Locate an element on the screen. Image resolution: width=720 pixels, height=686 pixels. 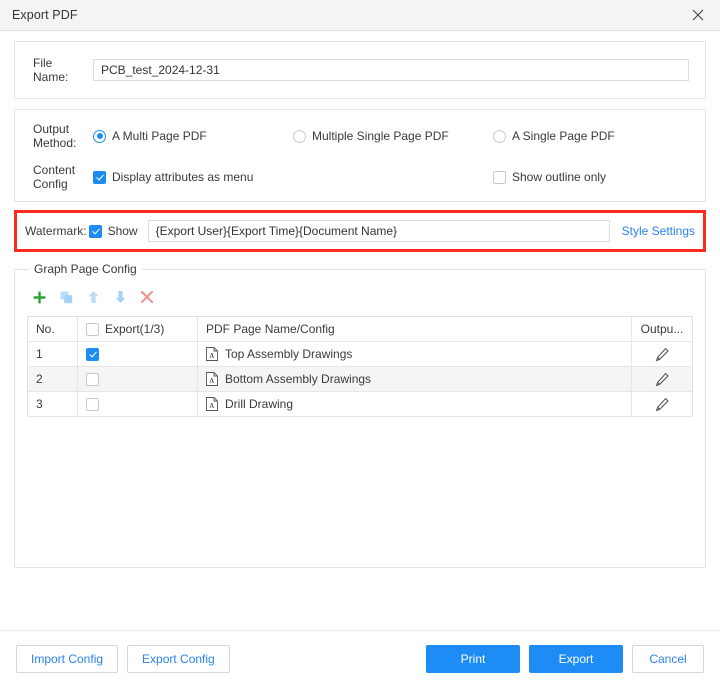
row-page-name-cell: A Drill Drawing is located at coordinates (415, 404).